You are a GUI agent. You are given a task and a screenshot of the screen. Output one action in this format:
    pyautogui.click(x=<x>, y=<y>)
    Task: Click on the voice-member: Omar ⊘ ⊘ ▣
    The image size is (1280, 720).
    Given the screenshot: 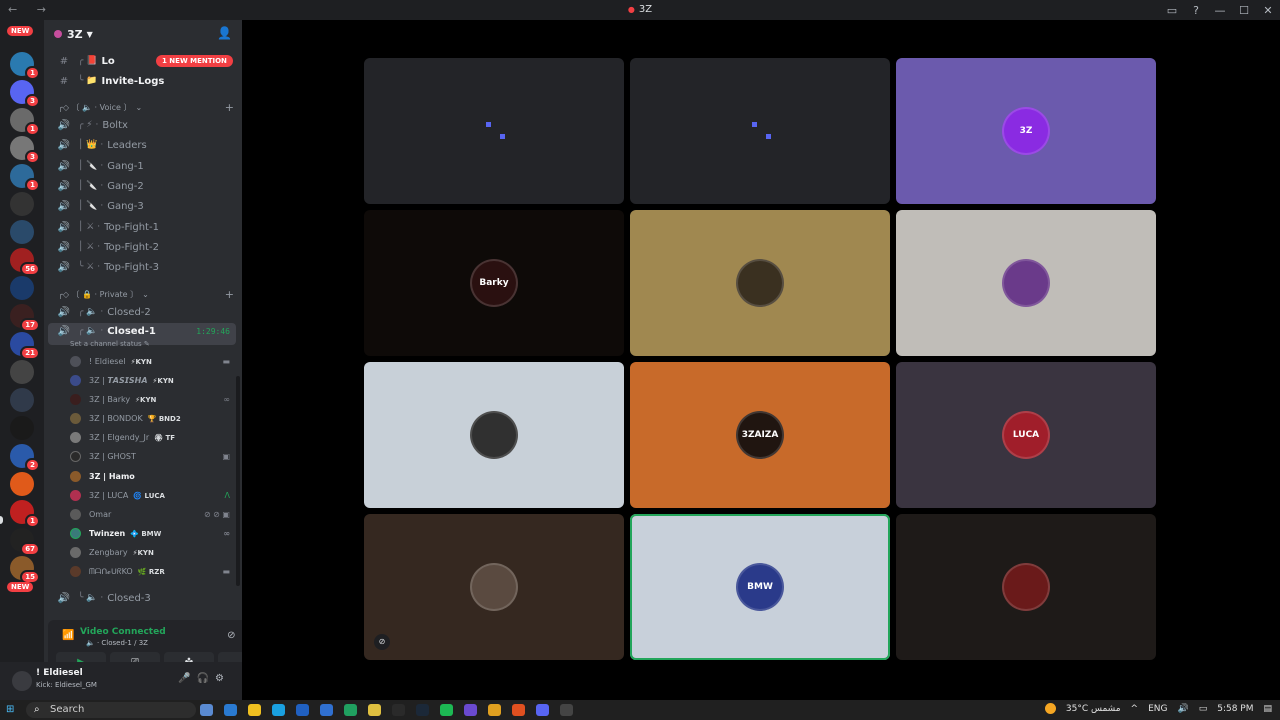 What is the action you would take?
    pyautogui.click(x=154, y=514)
    